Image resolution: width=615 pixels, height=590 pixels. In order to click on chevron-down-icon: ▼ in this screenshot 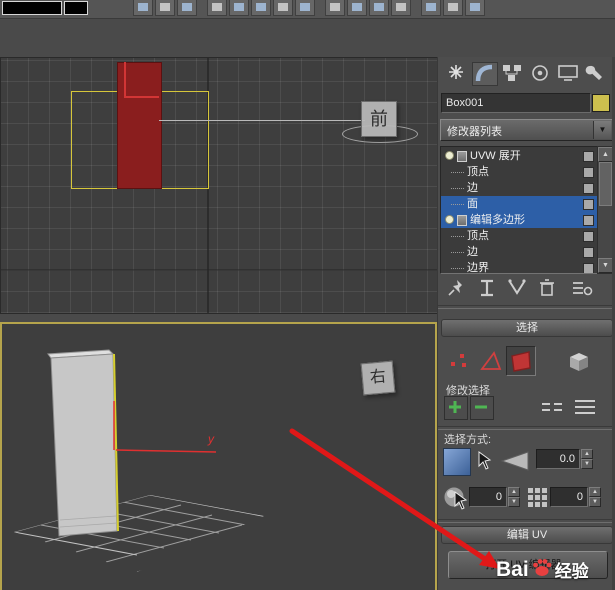, I will do `click(602, 130)`.